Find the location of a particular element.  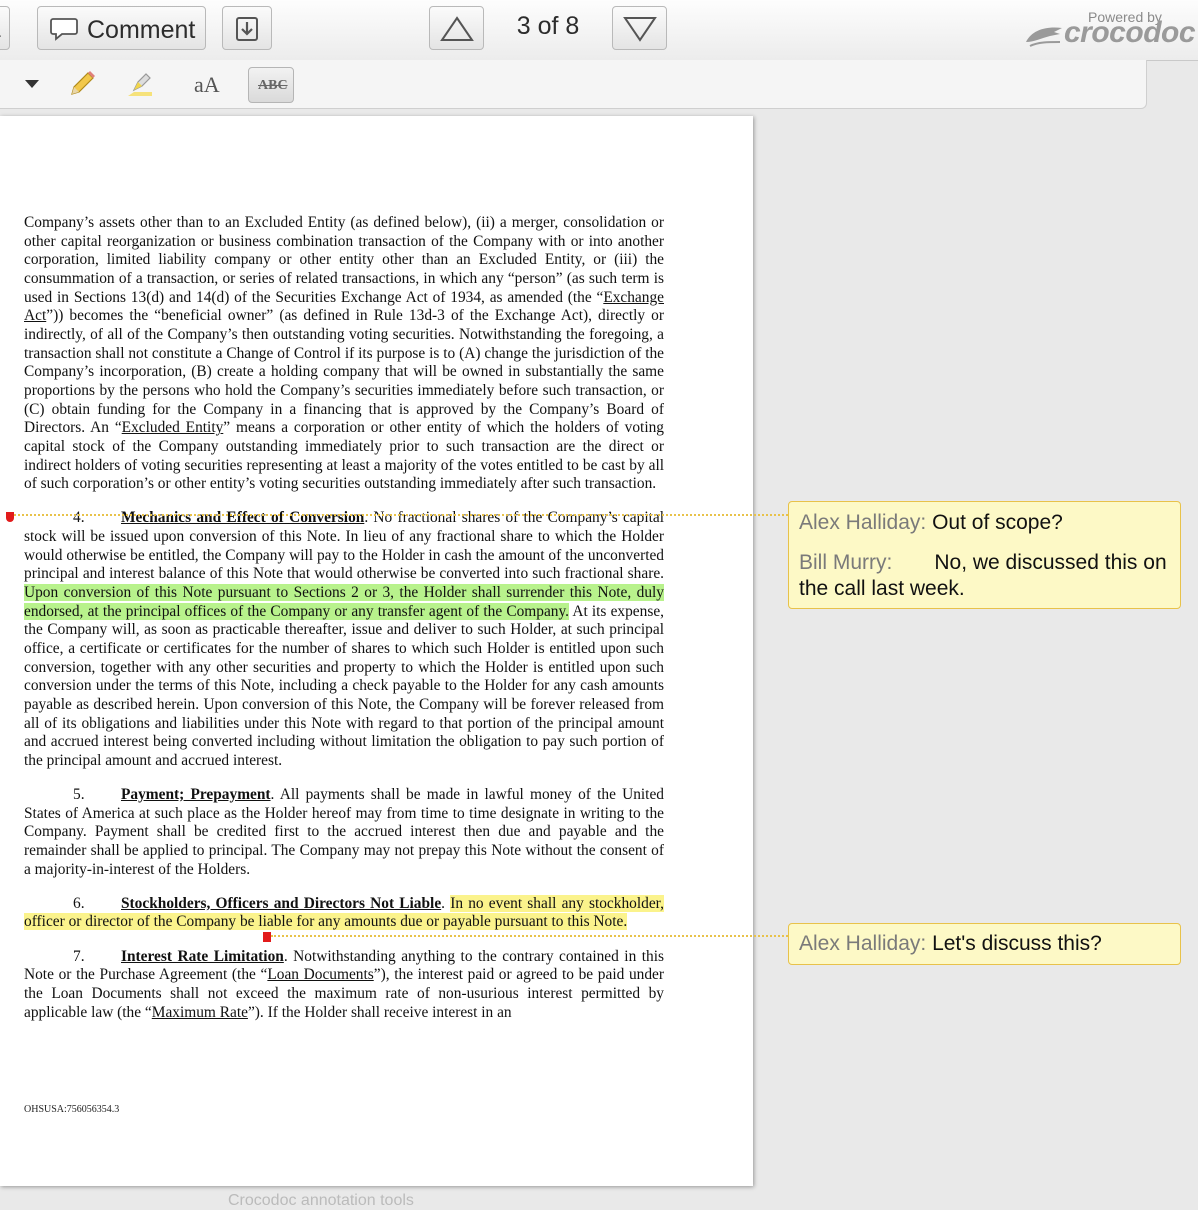

section-heading: Mechanics and Effect of Conversion is located at coordinates (243, 518).